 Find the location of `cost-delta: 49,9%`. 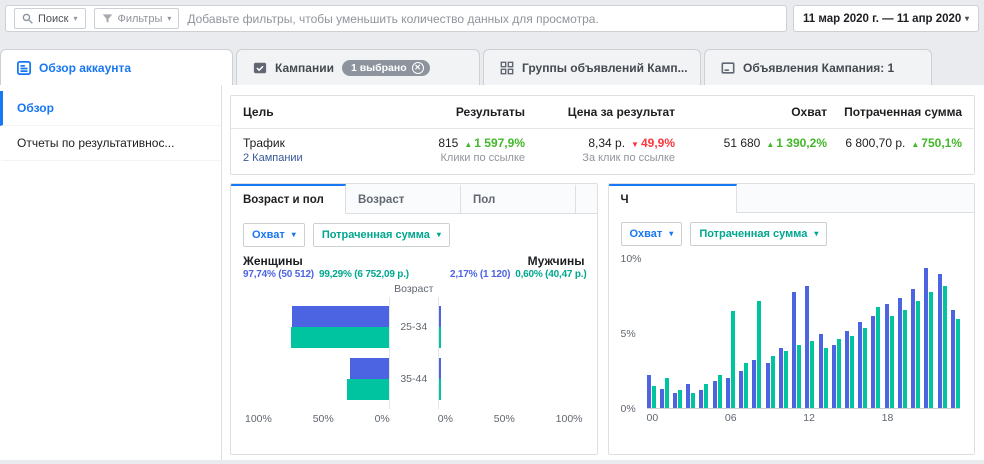

cost-delta: 49,9% is located at coordinates (657, 143).